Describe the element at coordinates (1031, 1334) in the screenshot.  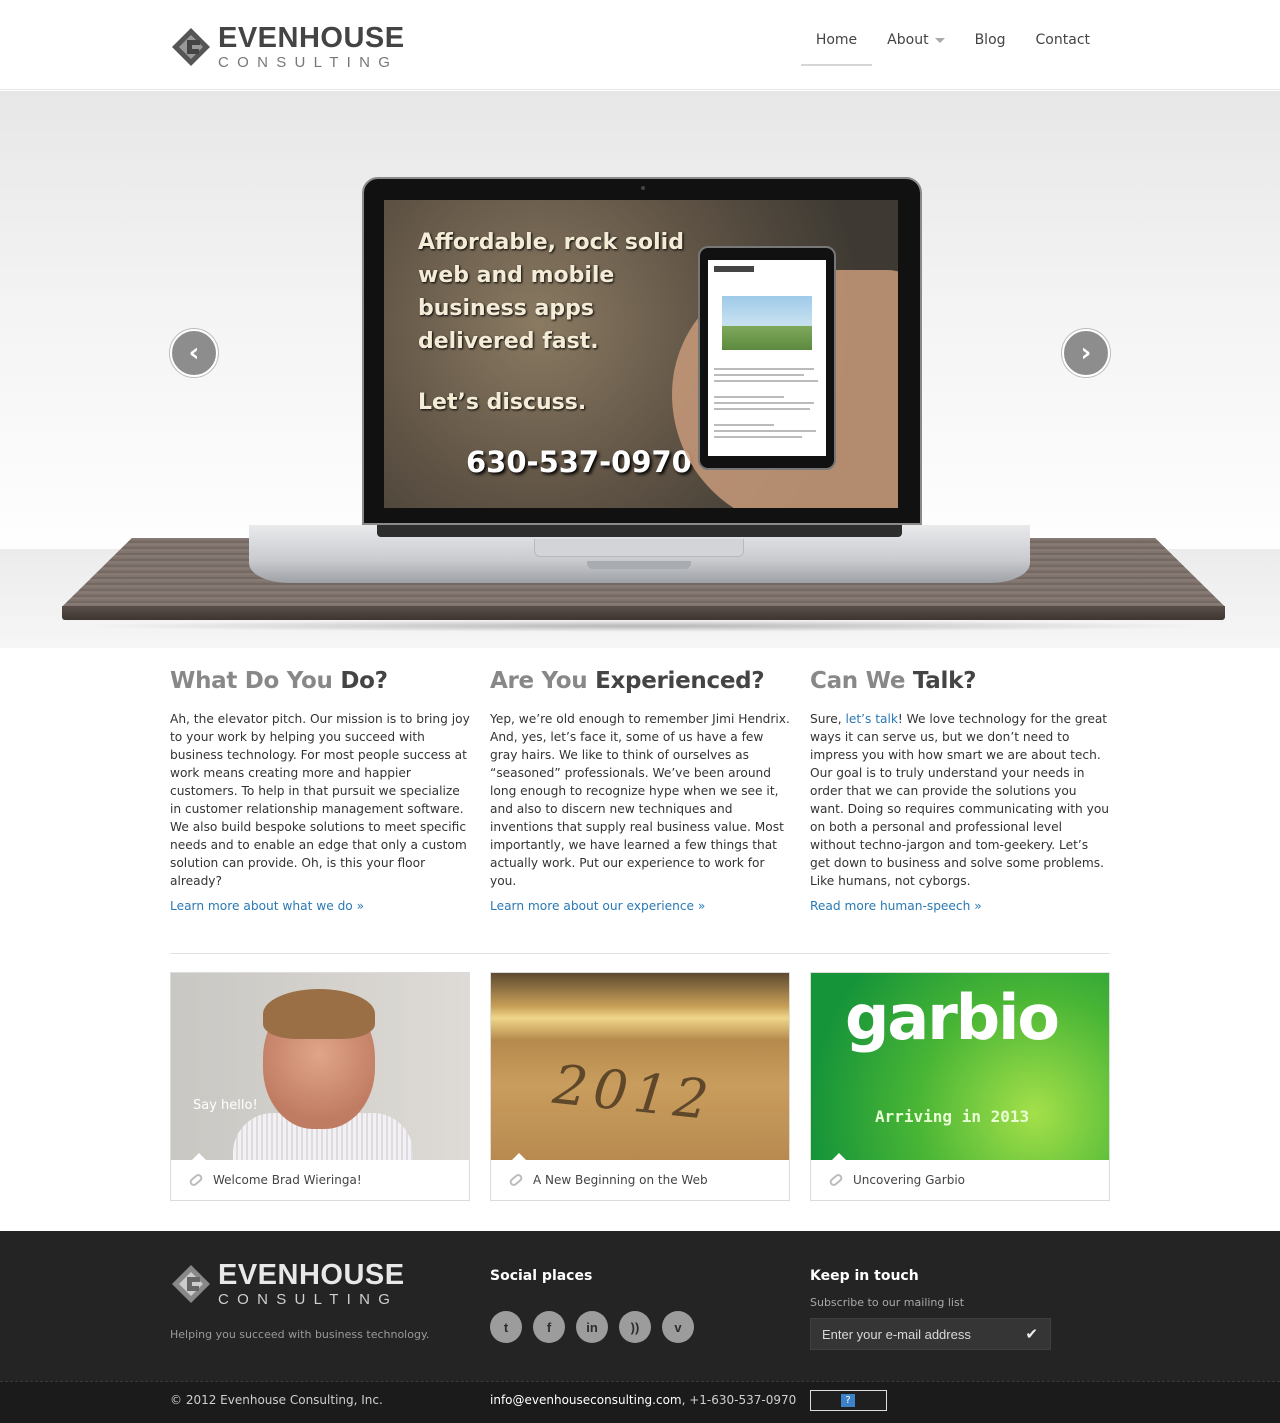
I see `check-icon: ✔` at that location.